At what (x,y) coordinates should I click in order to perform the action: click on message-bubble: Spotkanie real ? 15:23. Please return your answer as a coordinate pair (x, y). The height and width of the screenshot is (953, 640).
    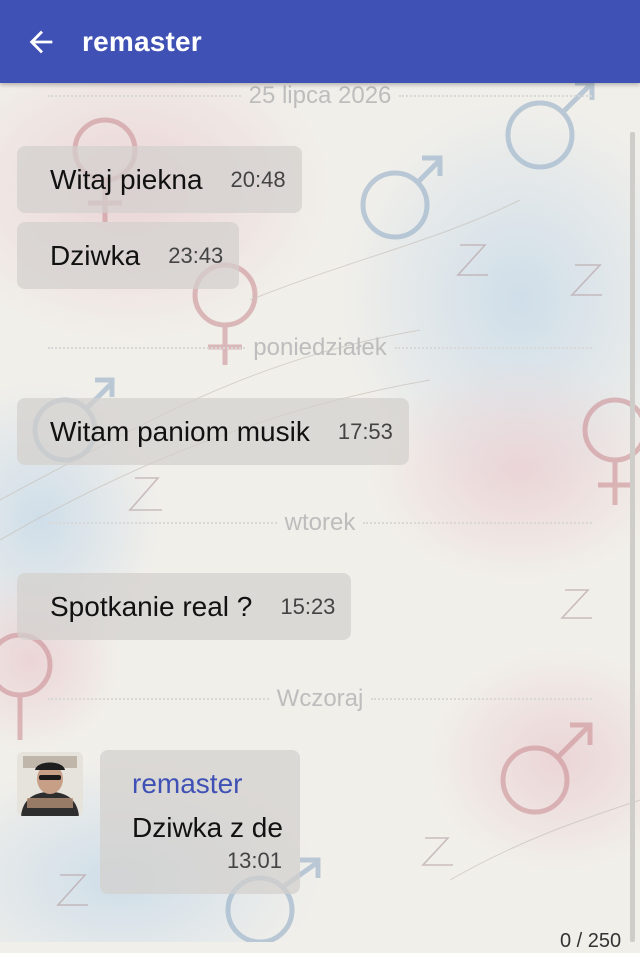
    Looking at the image, I should click on (184, 606).